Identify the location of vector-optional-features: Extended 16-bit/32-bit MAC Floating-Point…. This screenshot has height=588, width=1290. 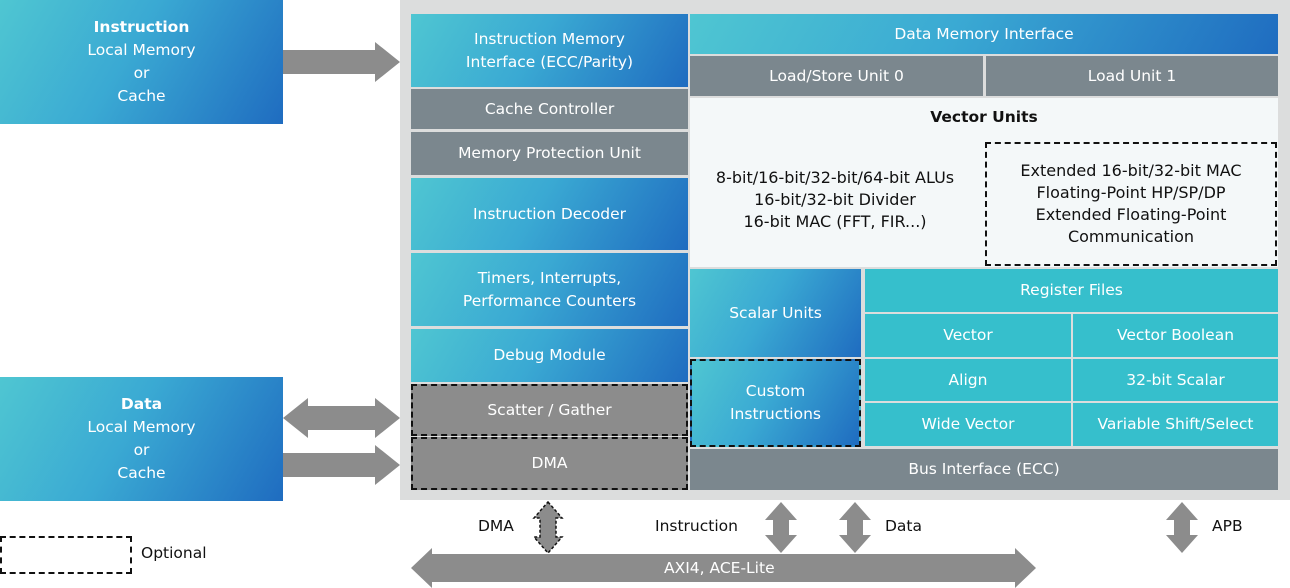
(1131, 204).